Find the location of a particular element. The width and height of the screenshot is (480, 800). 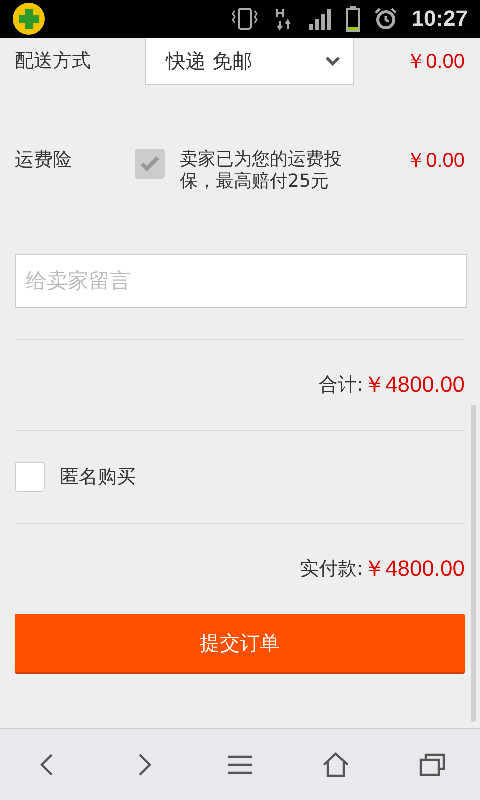

insurance-label: 运费险 is located at coordinates (44, 160).